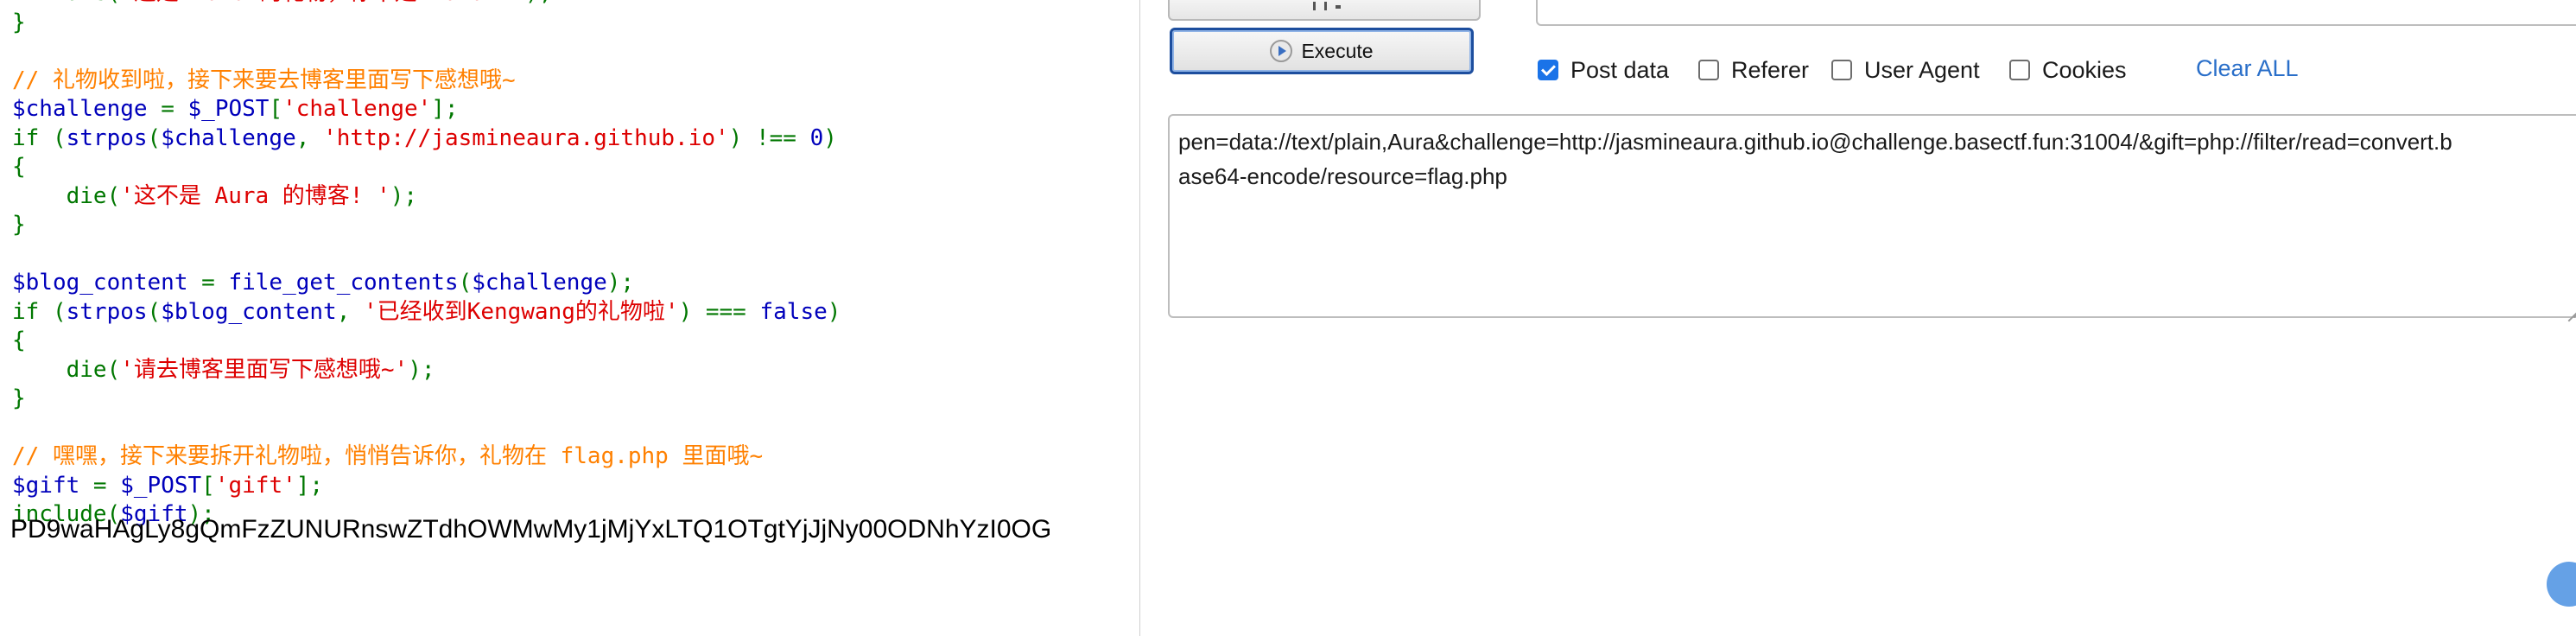 This screenshot has height=636, width=2576. Describe the element at coordinates (2056, 13) in the screenshot. I see `url-input` at that location.